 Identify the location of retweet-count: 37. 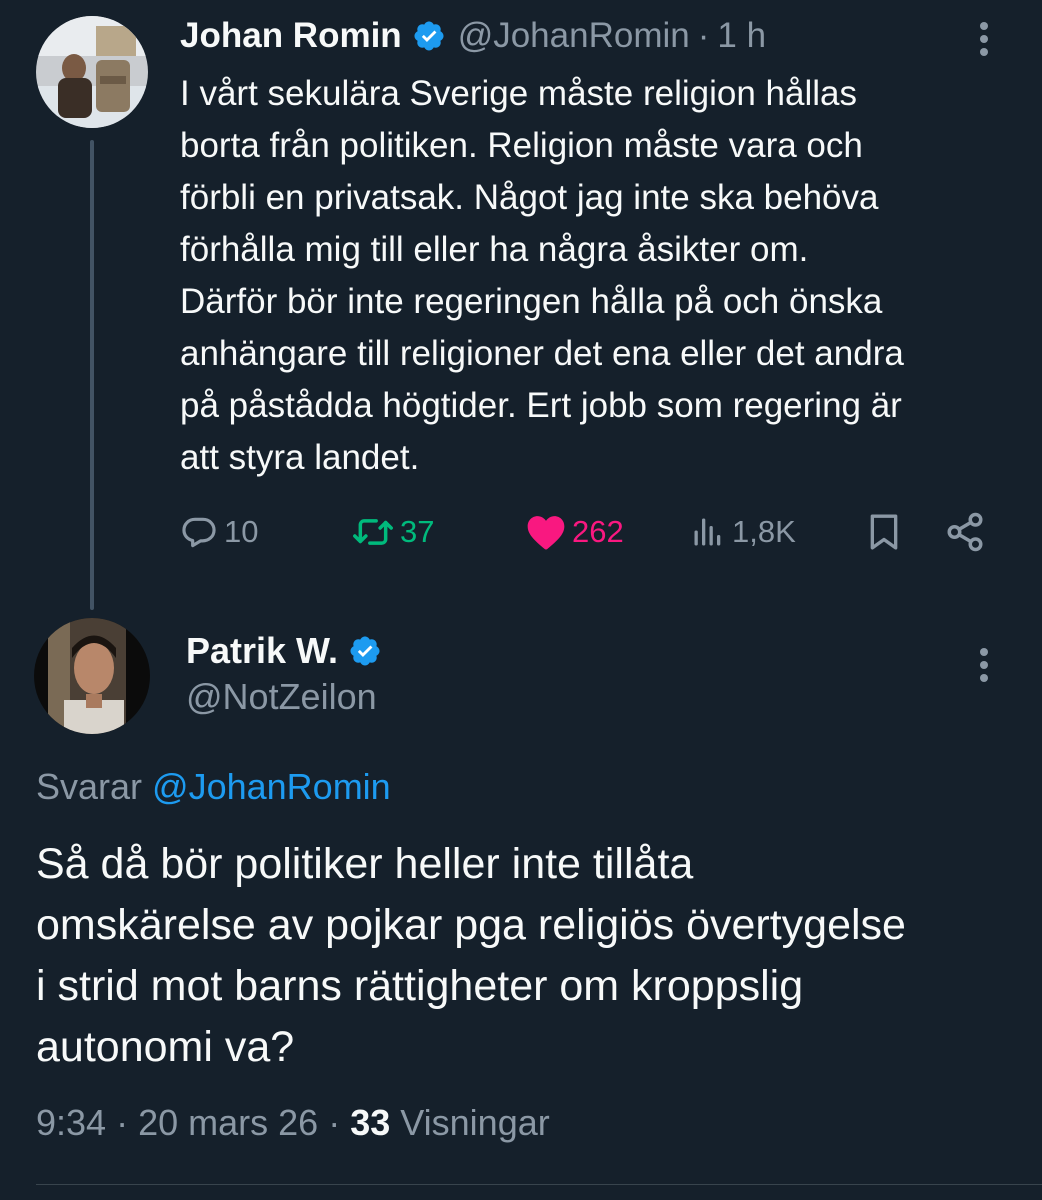
(417, 531).